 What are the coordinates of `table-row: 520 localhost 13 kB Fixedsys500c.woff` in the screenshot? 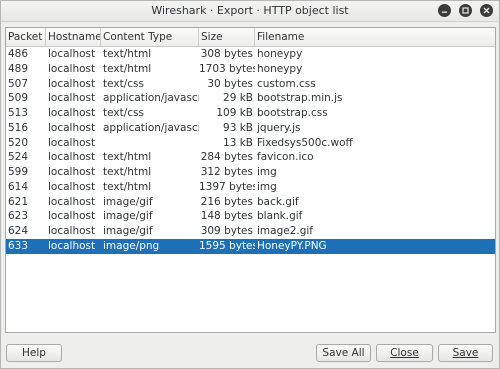 It's located at (250, 143).